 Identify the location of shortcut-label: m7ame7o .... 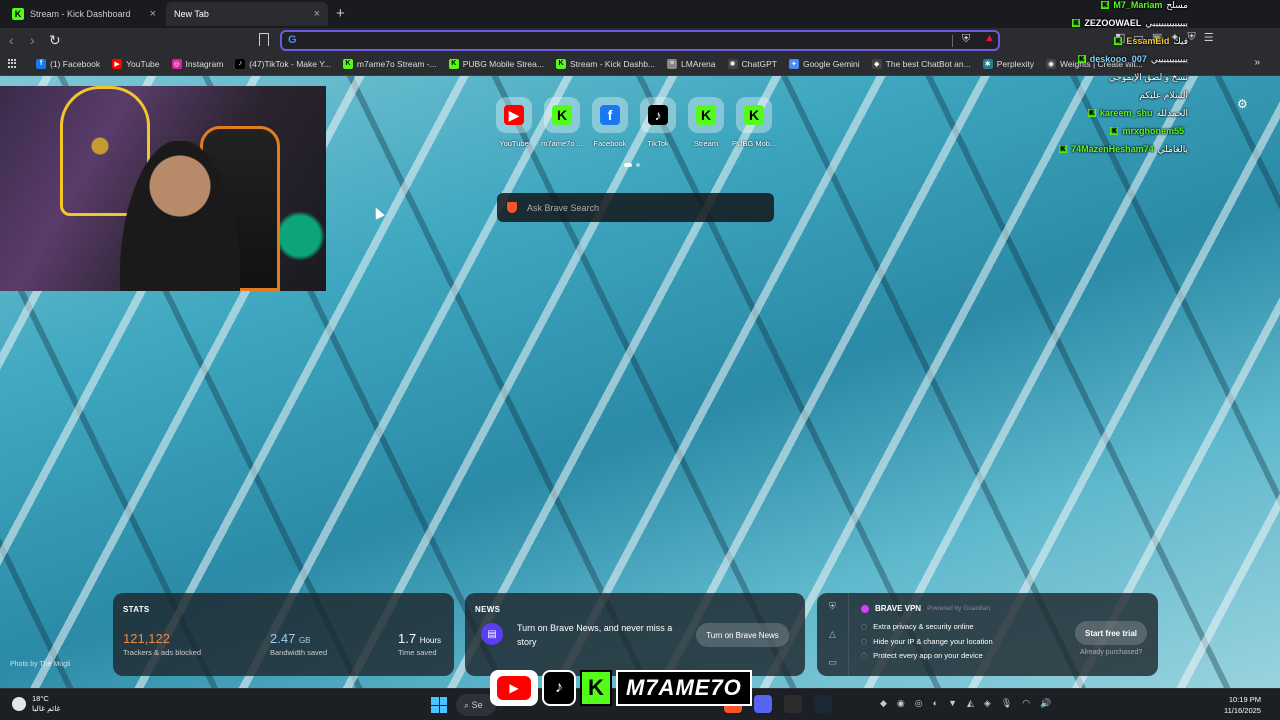
(562, 143).